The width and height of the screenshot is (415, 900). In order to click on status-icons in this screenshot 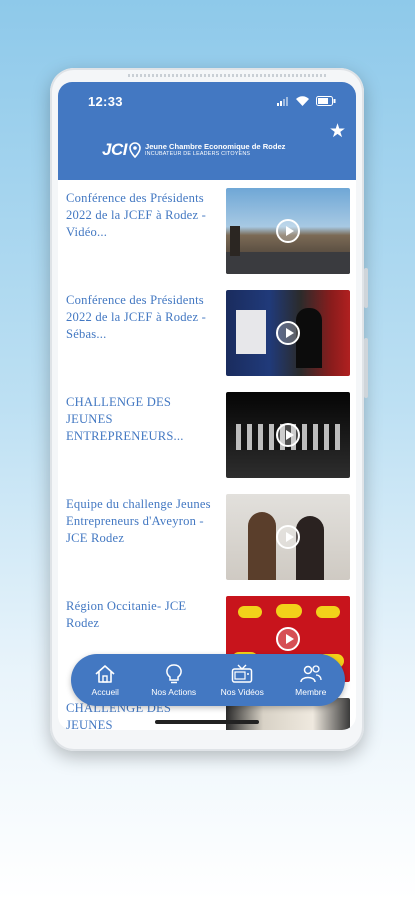, I will do `click(306, 101)`.